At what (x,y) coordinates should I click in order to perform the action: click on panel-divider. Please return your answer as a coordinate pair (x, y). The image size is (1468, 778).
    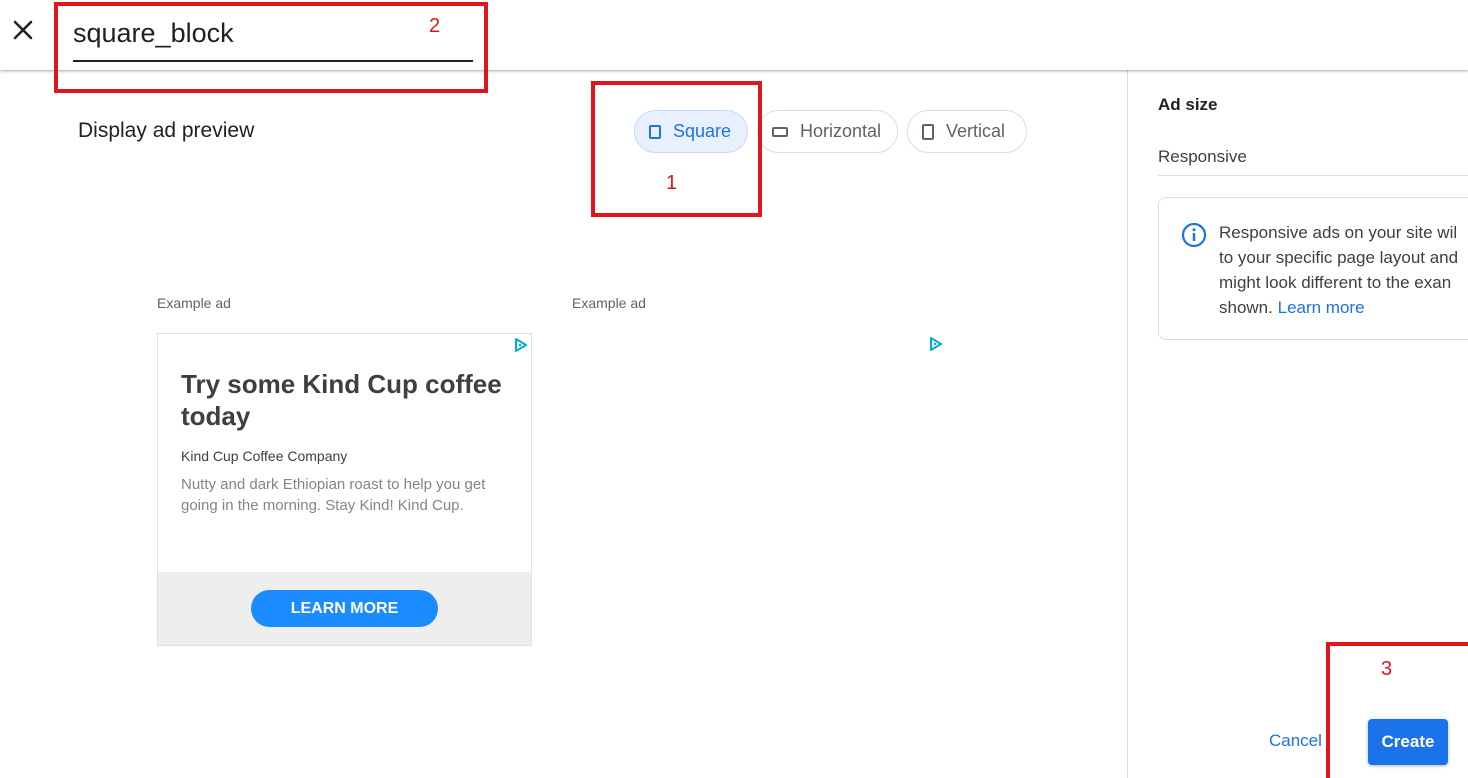
    Looking at the image, I should click on (1127, 424).